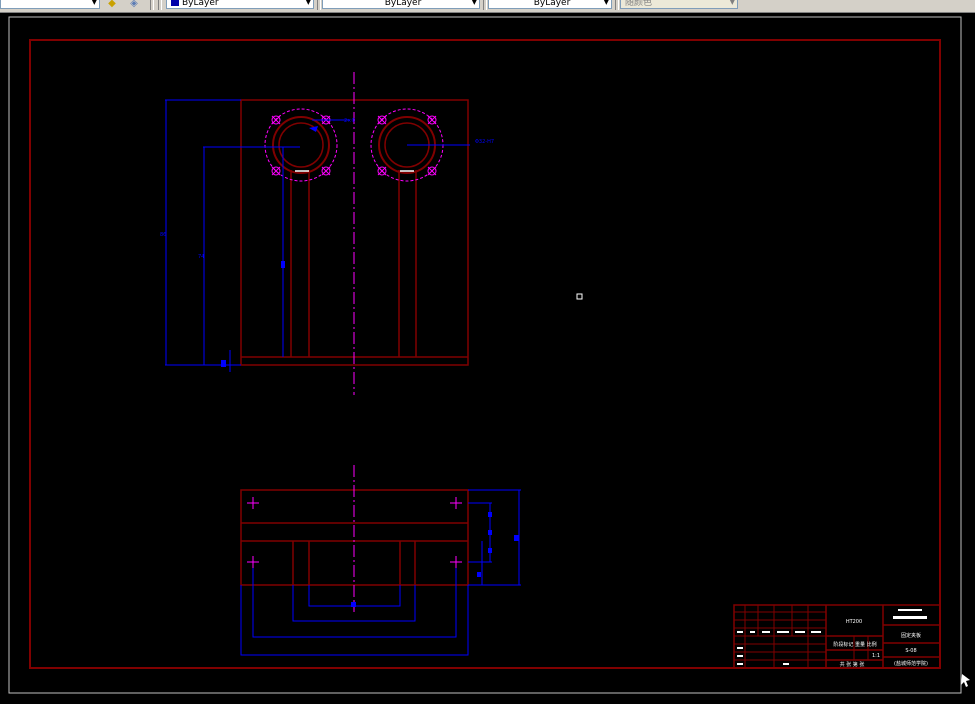  I want to click on layer-states-icon: ◈, so click(134, 4).